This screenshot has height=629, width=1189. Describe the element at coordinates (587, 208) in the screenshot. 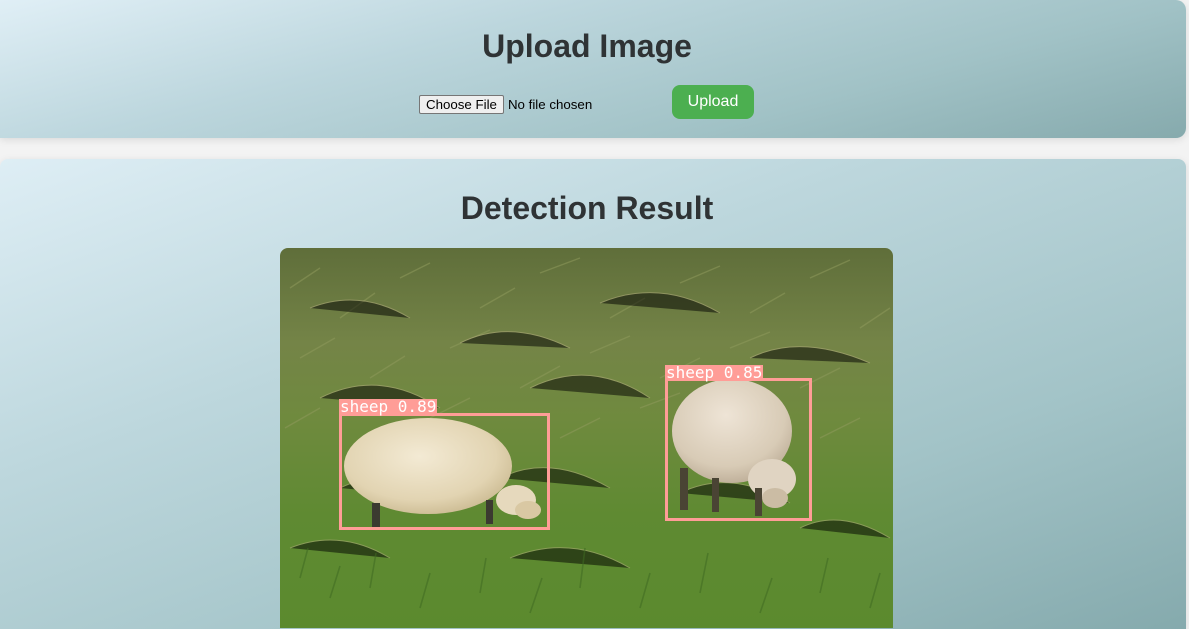

I see `result-title: Detection Result` at that location.